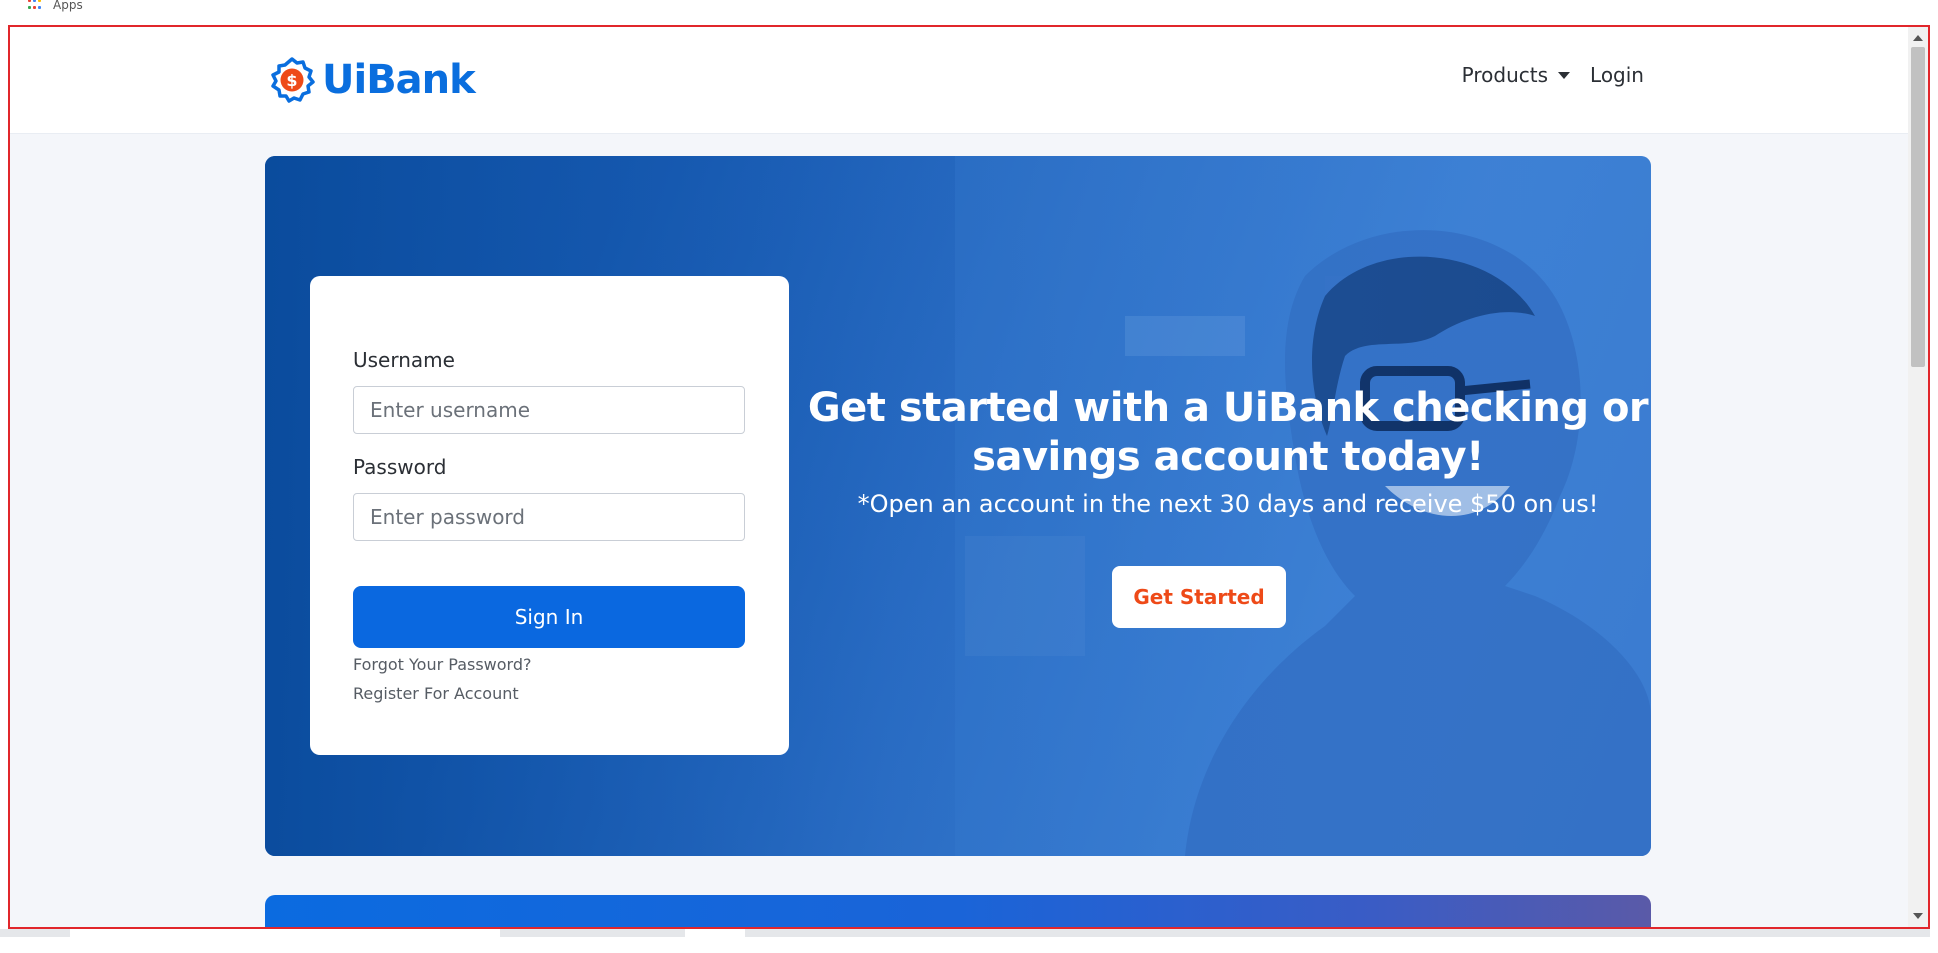 The image size is (1938, 953). What do you see at coordinates (1918, 916) in the screenshot?
I see `scroll-down-arrow-icon` at bounding box center [1918, 916].